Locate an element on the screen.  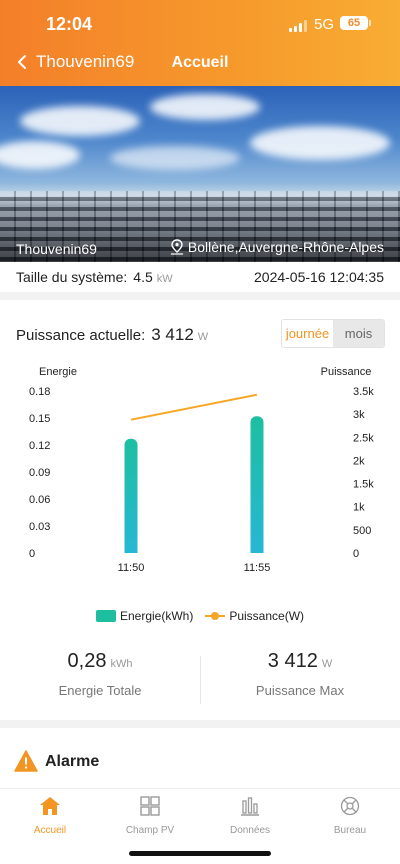
system-size-value: 4.5 is located at coordinates (143, 277).